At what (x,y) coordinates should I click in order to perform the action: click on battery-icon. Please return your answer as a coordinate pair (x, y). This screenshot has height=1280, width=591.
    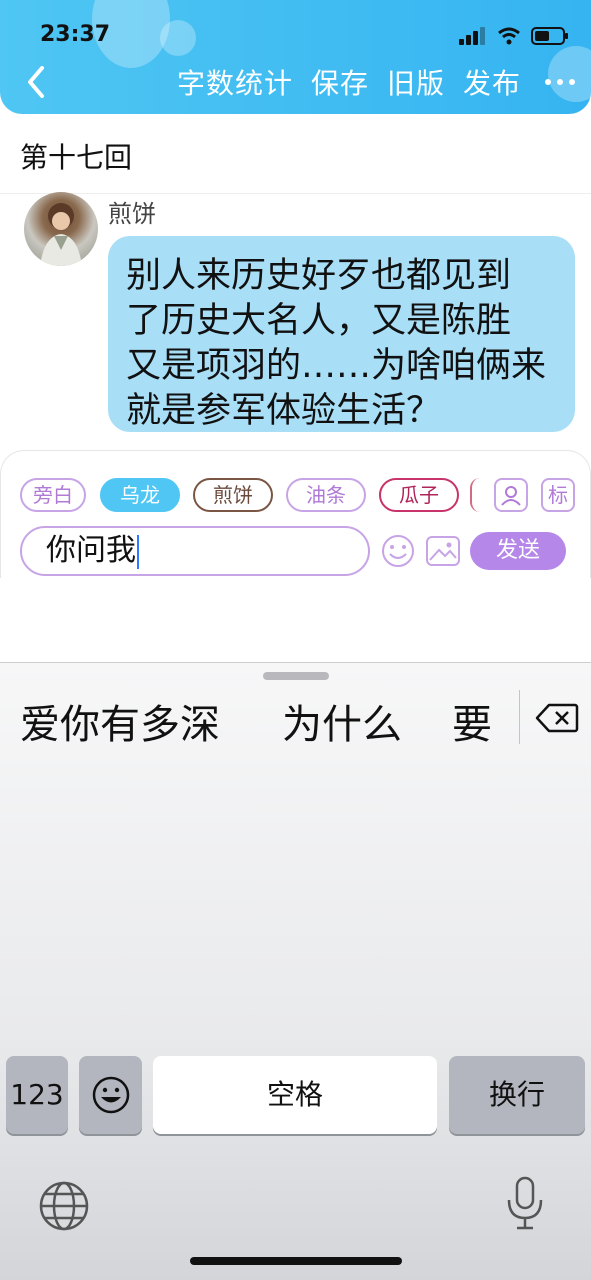
    Looking at the image, I should click on (549, 36).